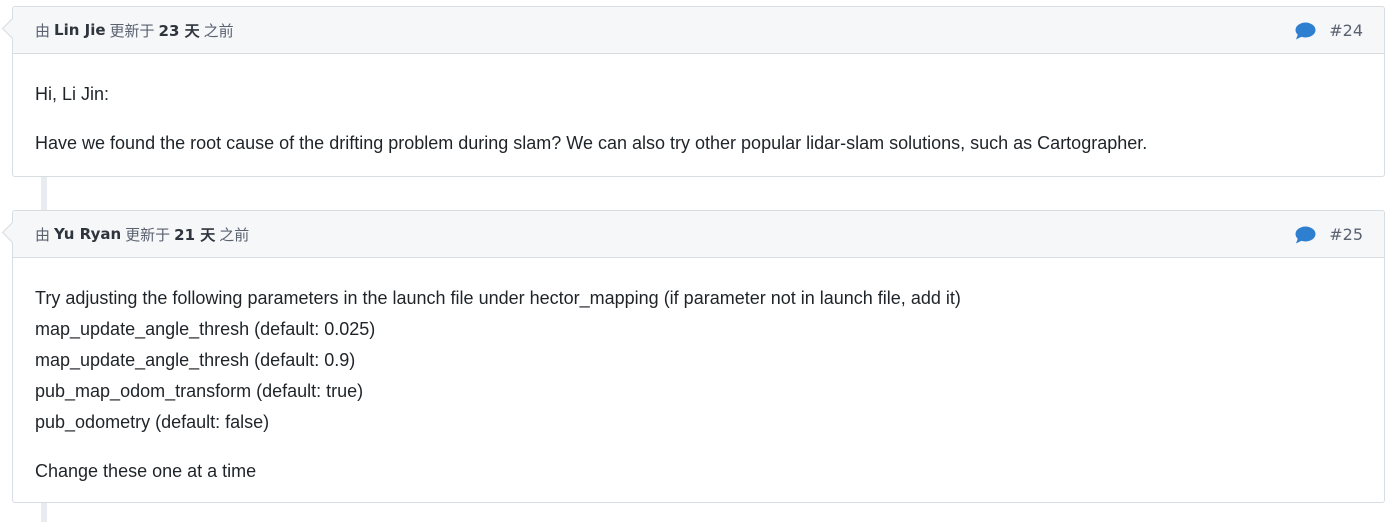  I want to click on note-number-link: #24, so click(1346, 30).